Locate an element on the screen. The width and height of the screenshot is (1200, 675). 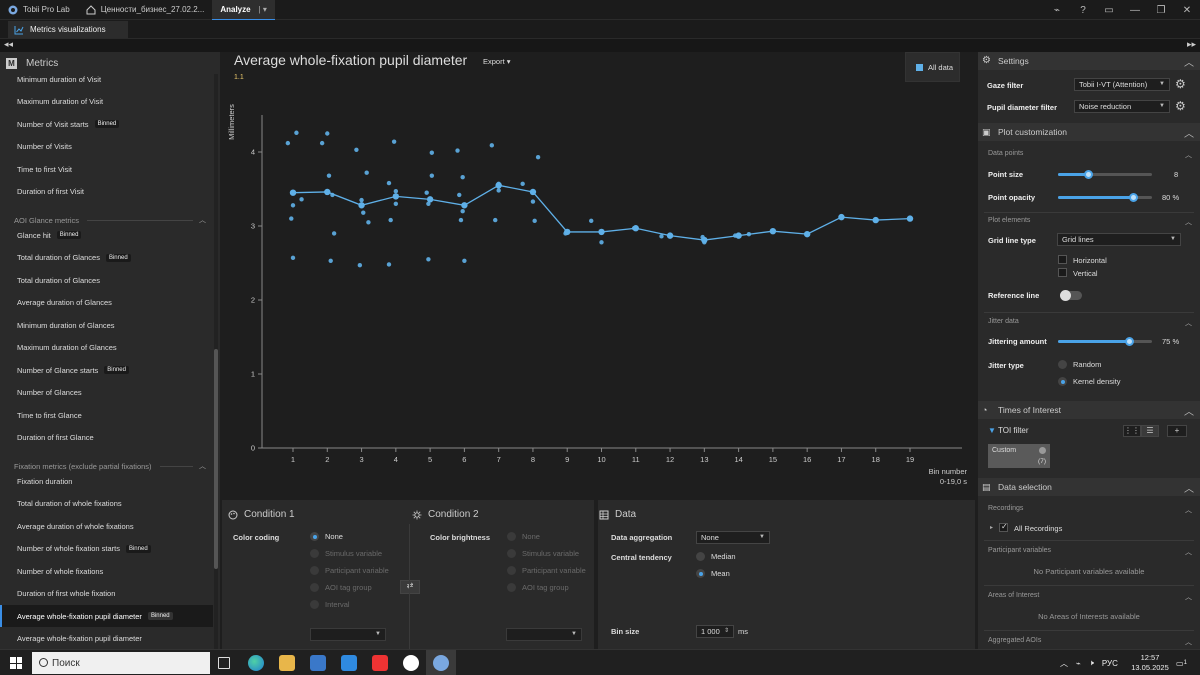
participant-subheader: Participant variables ︿ is located at coordinates (1090, 553).